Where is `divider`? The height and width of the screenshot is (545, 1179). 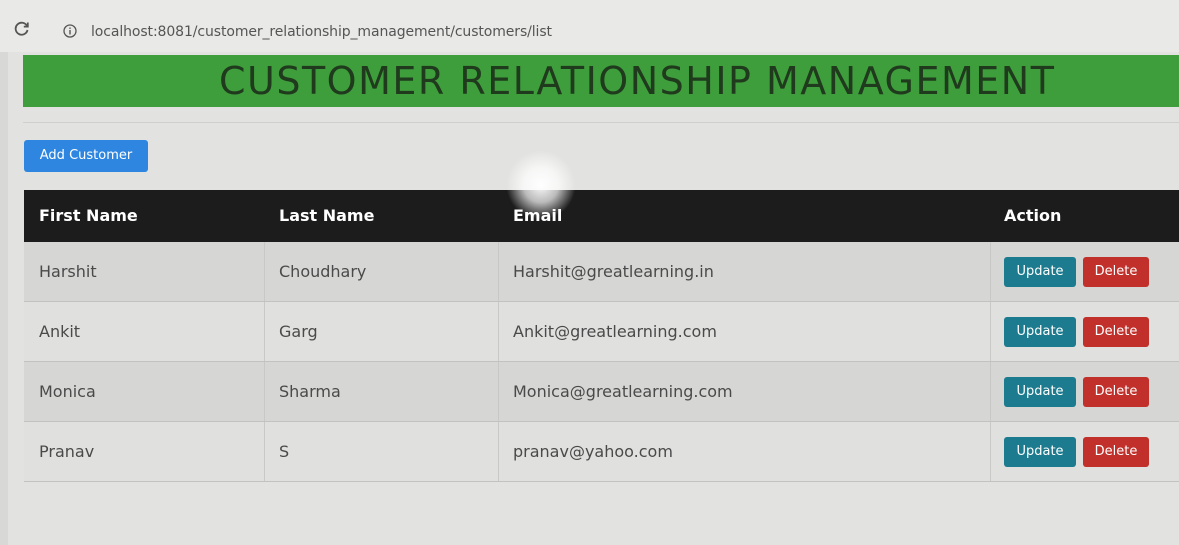
divider is located at coordinates (601, 122).